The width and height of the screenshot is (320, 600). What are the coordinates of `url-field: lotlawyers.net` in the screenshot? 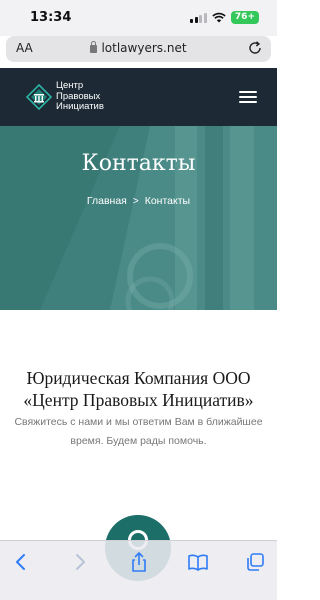 It's located at (138, 48).